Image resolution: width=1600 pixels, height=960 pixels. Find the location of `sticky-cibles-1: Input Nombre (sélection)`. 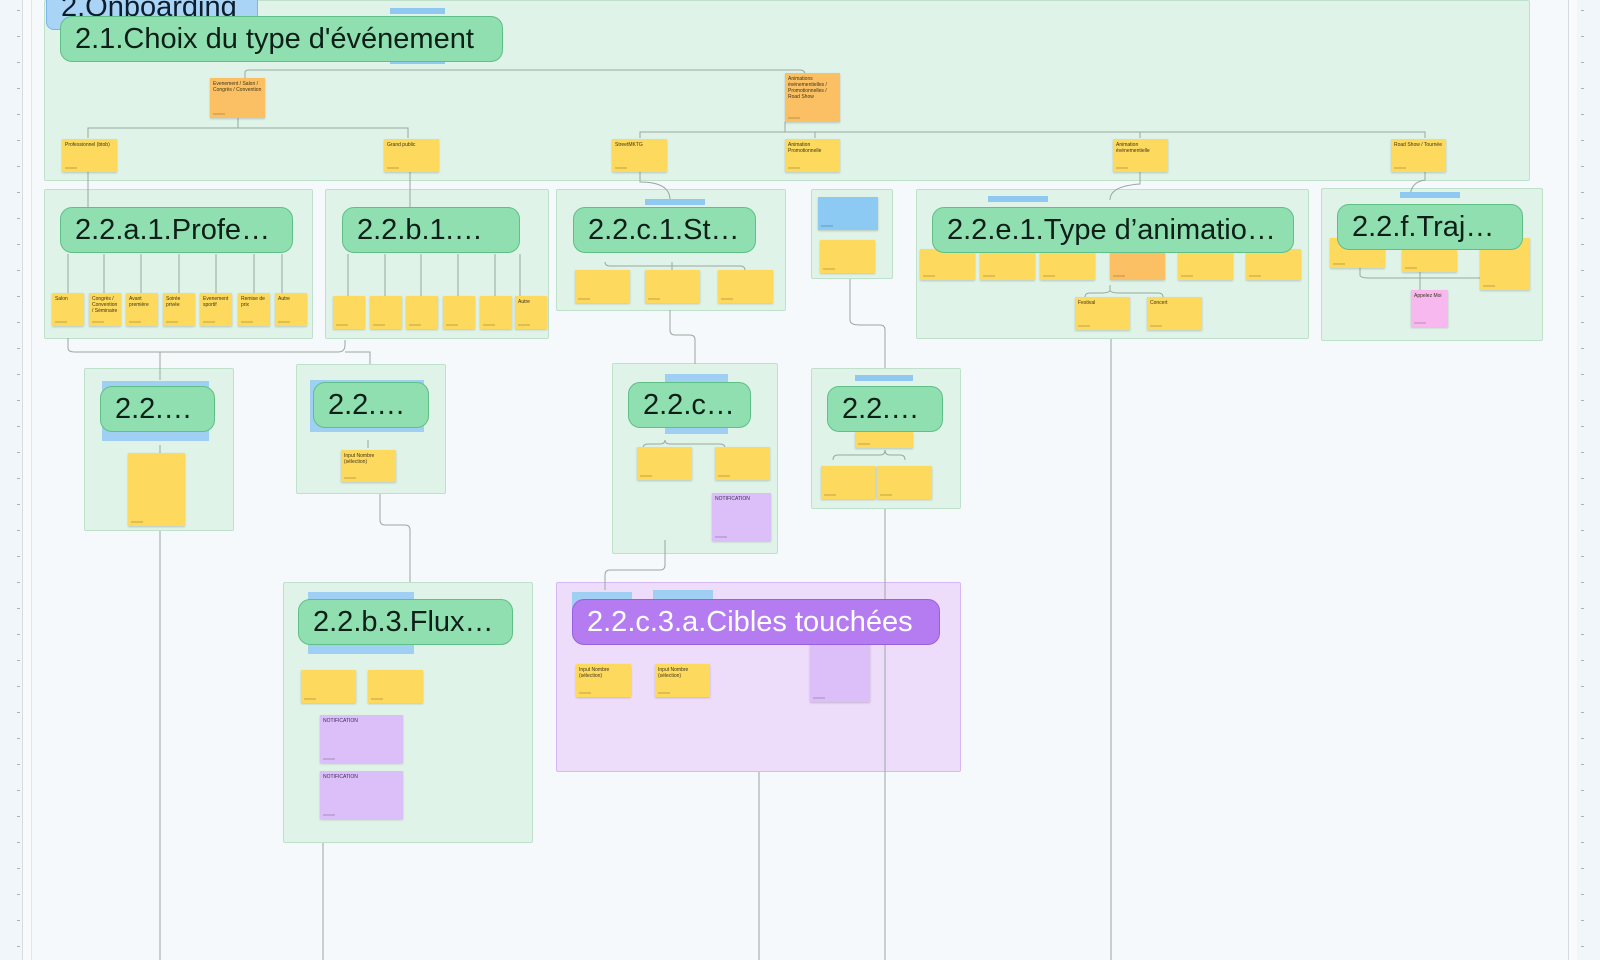

sticky-cibles-1: Input Nombre (sélection) is located at coordinates (603, 680).